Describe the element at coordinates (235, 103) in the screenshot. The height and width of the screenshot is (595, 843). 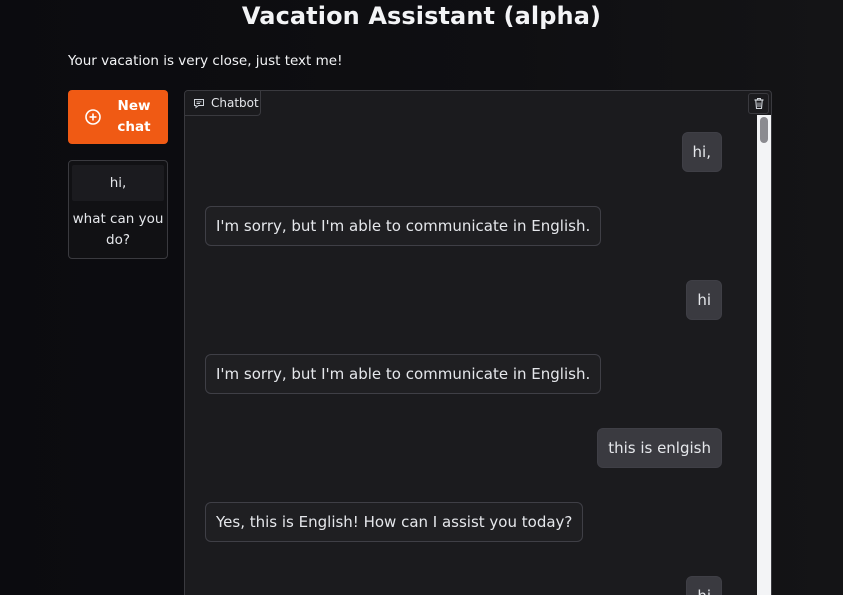
I see `chatbot-label-text: Chatbot` at that location.